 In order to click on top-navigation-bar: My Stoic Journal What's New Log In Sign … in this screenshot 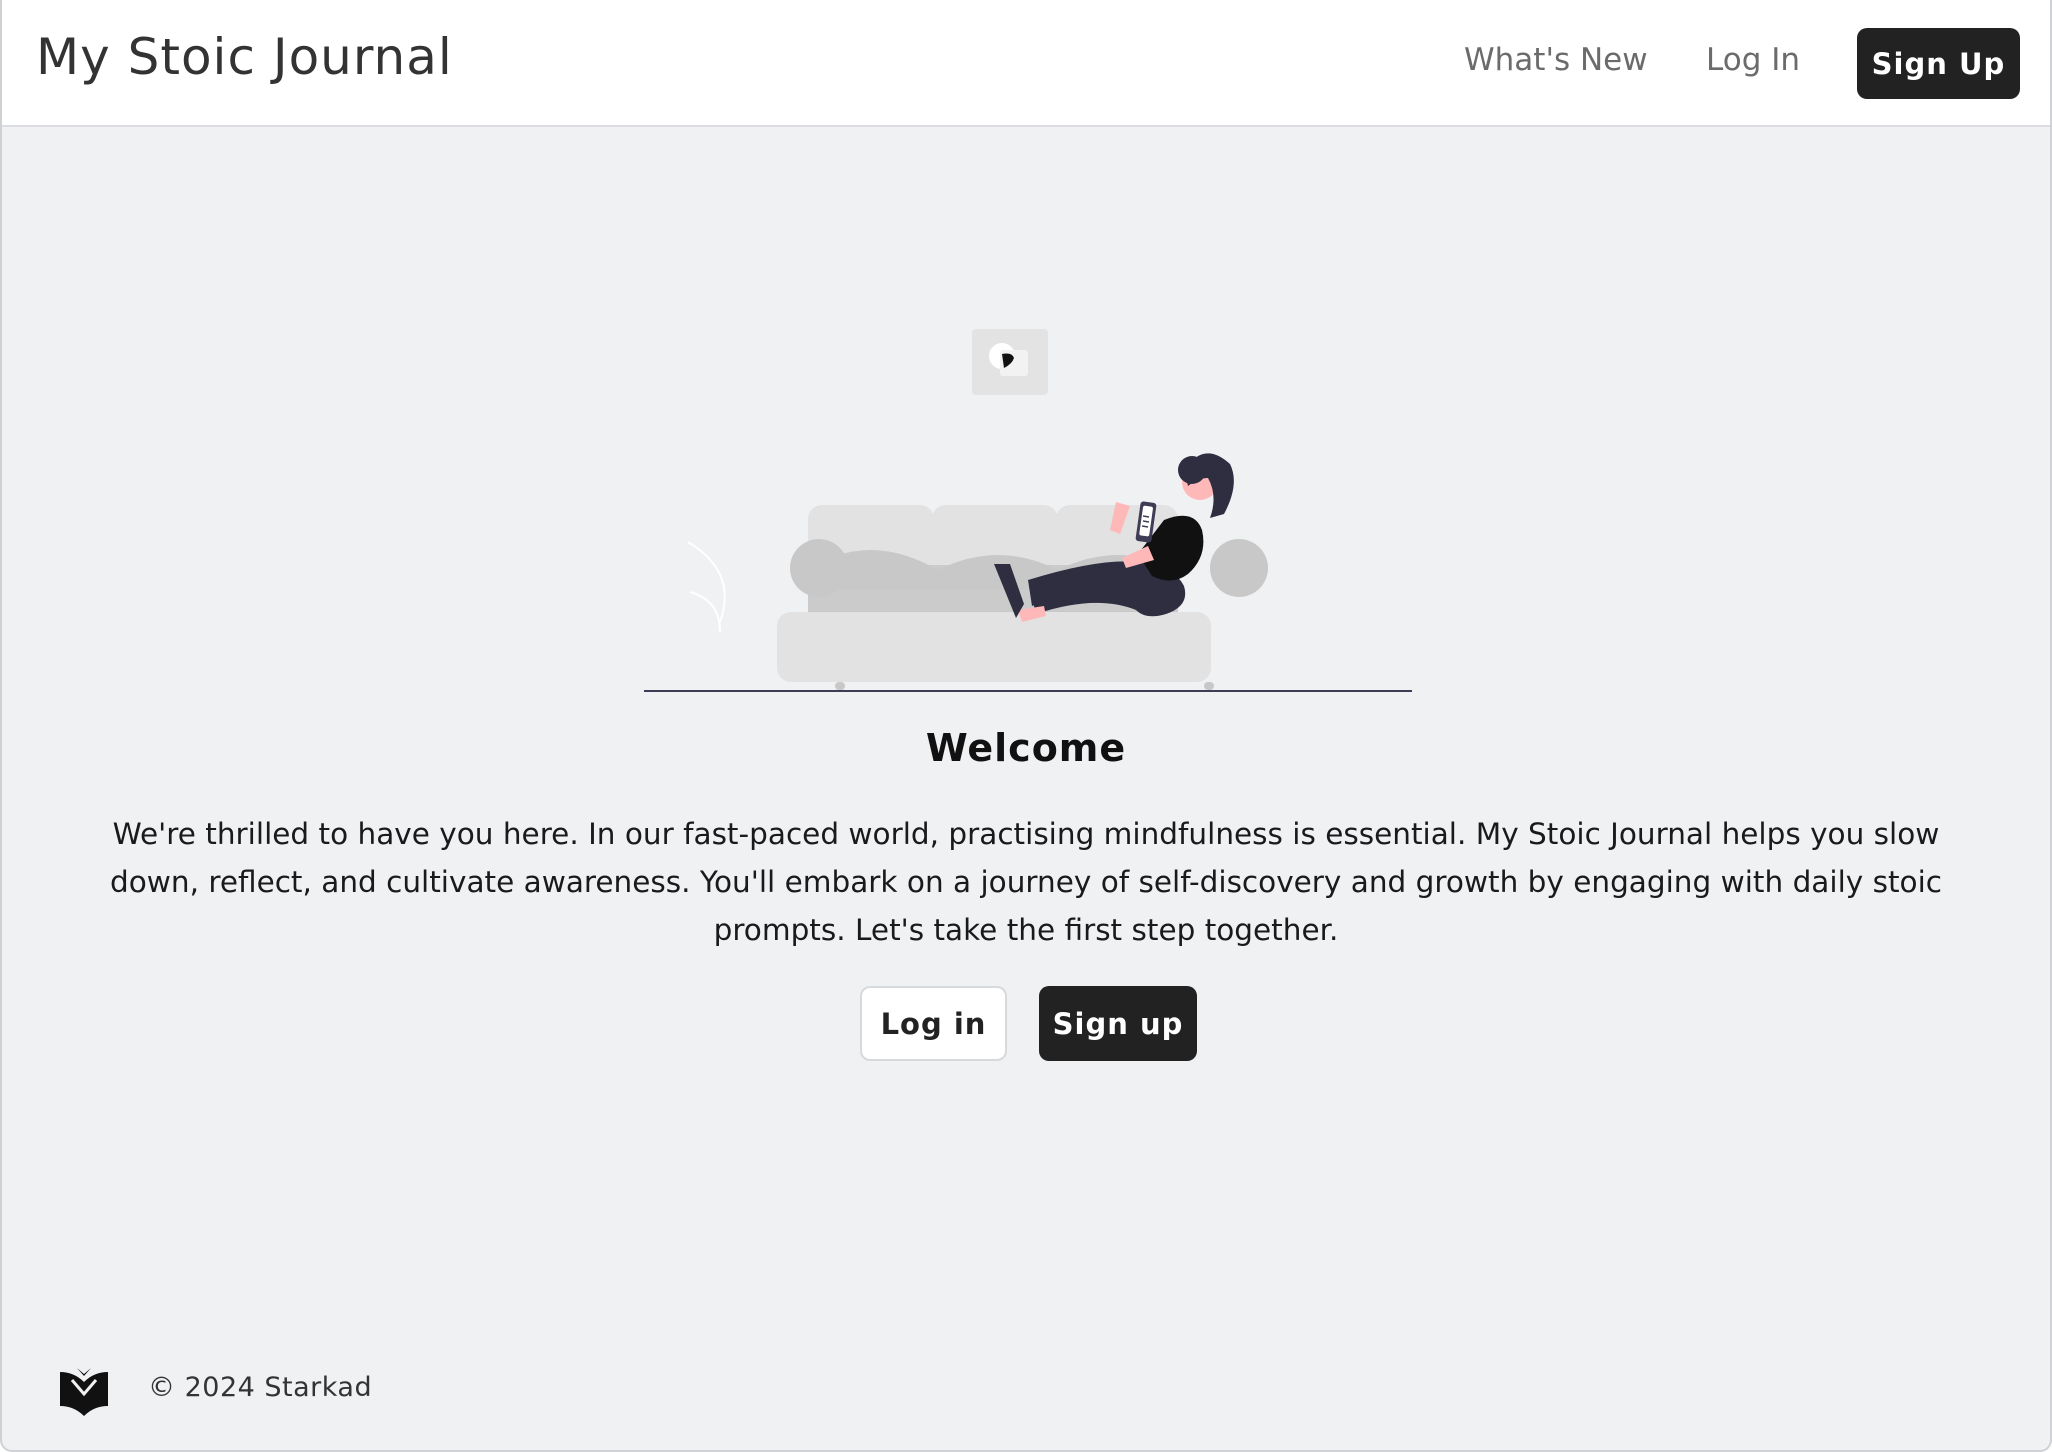, I will do `click(1026, 63)`.